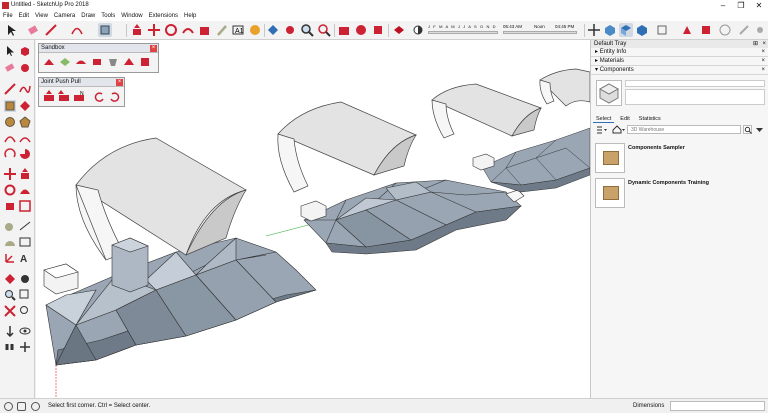 This screenshot has width=768, height=413. Describe the element at coordinates (10, 68) in the screenshot. I see `eraser-icon` at that location.